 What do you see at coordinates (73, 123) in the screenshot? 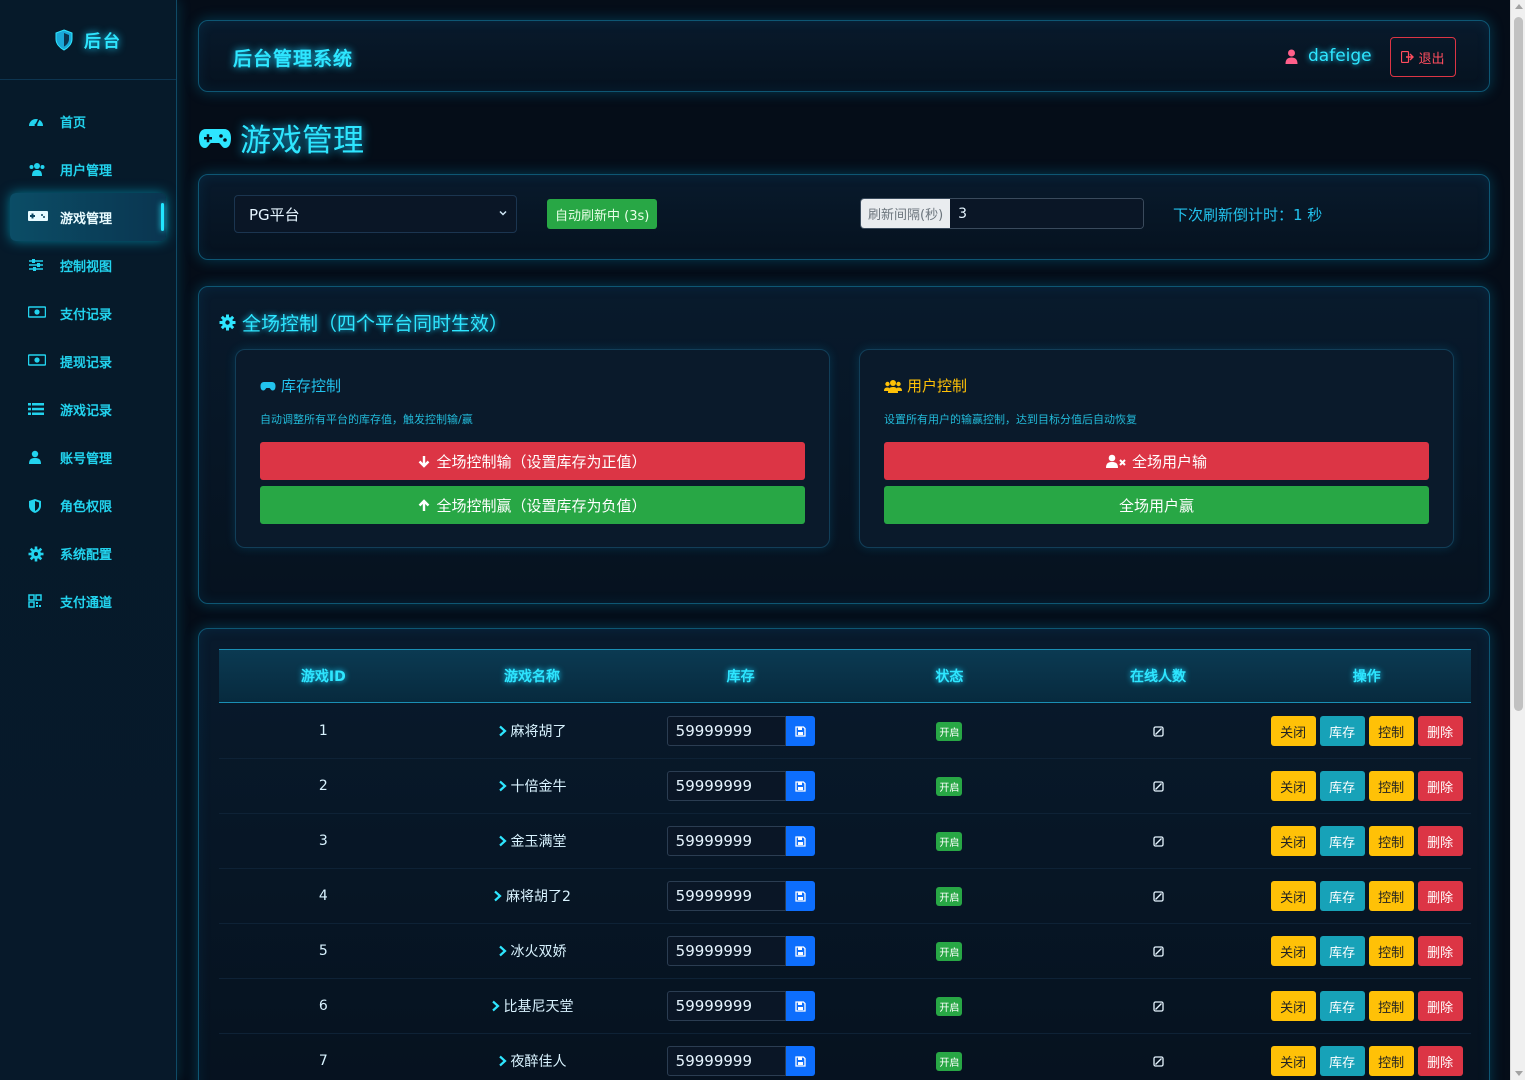
I see `sidebar-item-label: 首页` at bounding box center [73, 123].